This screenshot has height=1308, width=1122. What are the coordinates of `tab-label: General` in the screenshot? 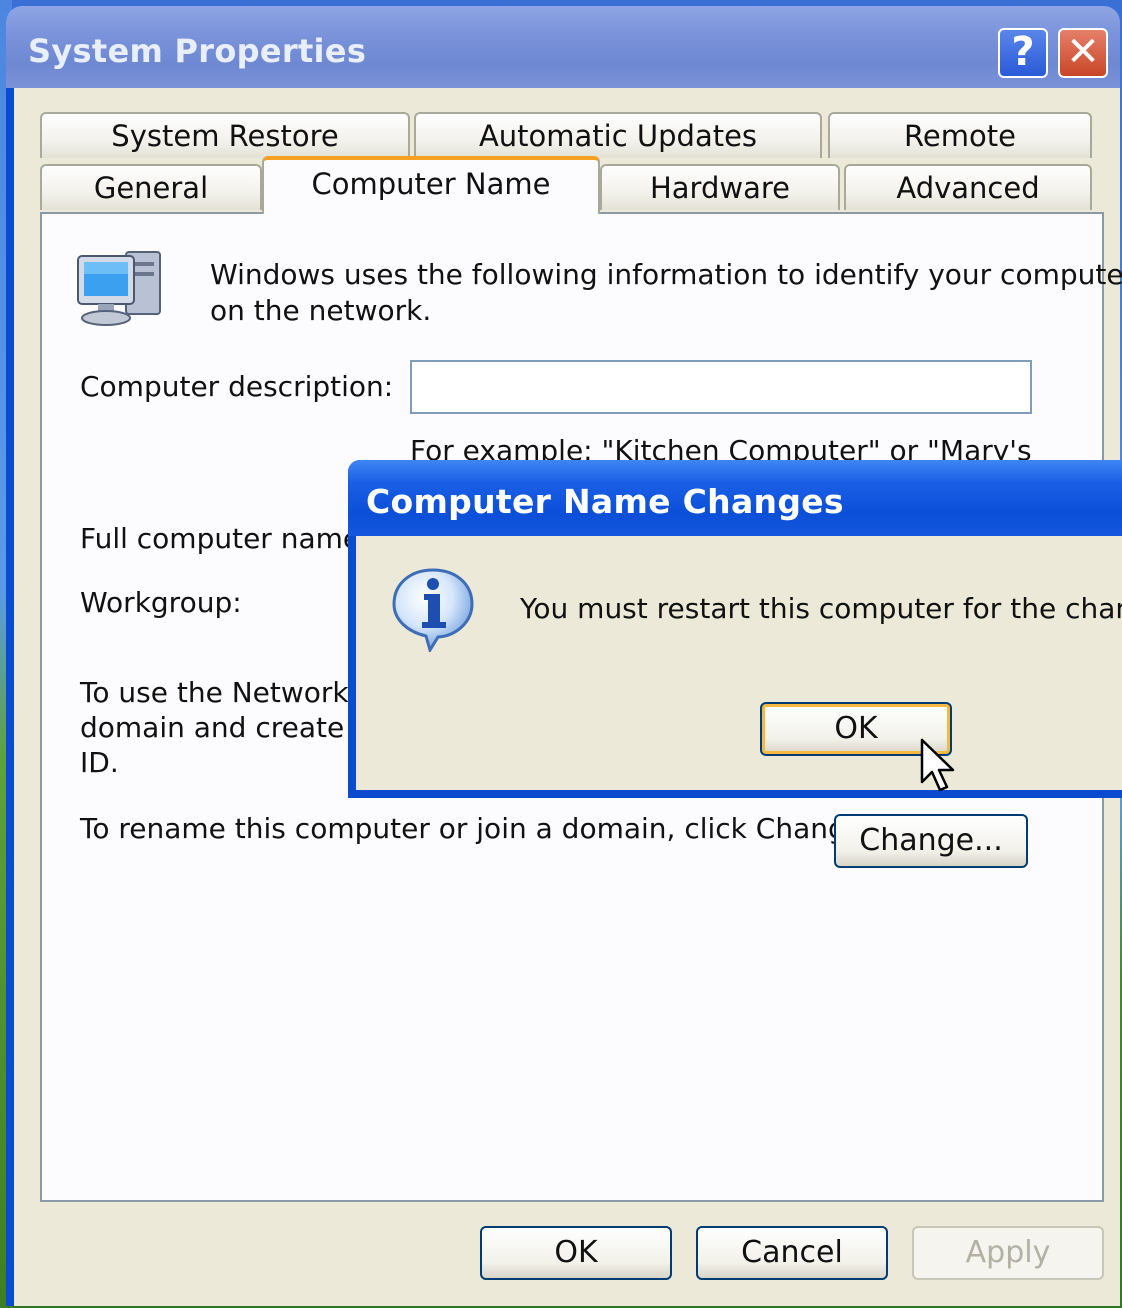 It's located at (151, 188).